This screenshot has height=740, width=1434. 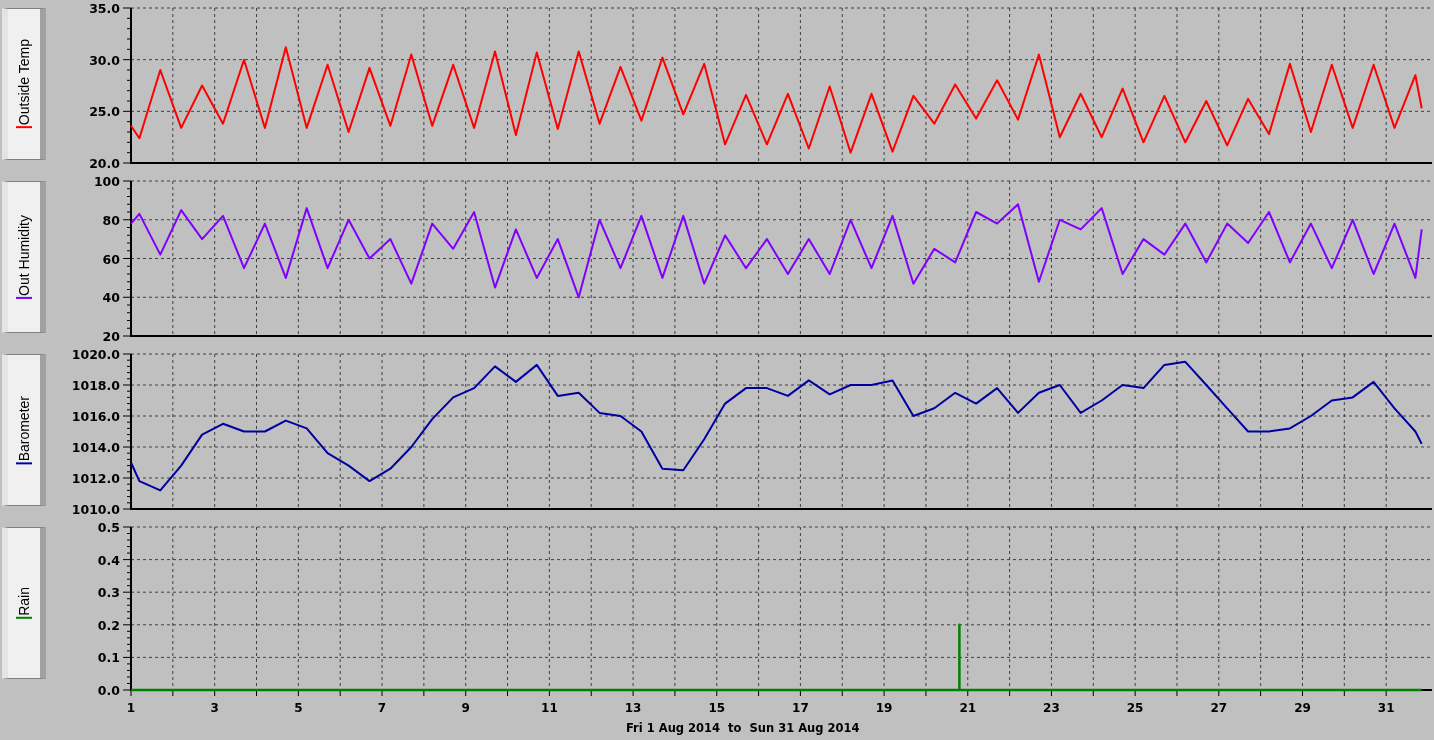 What do you see at coordinates (1135, 708) in the screenshot?
I see `x-tick-label: 25` at bounding box center [1135, 708].